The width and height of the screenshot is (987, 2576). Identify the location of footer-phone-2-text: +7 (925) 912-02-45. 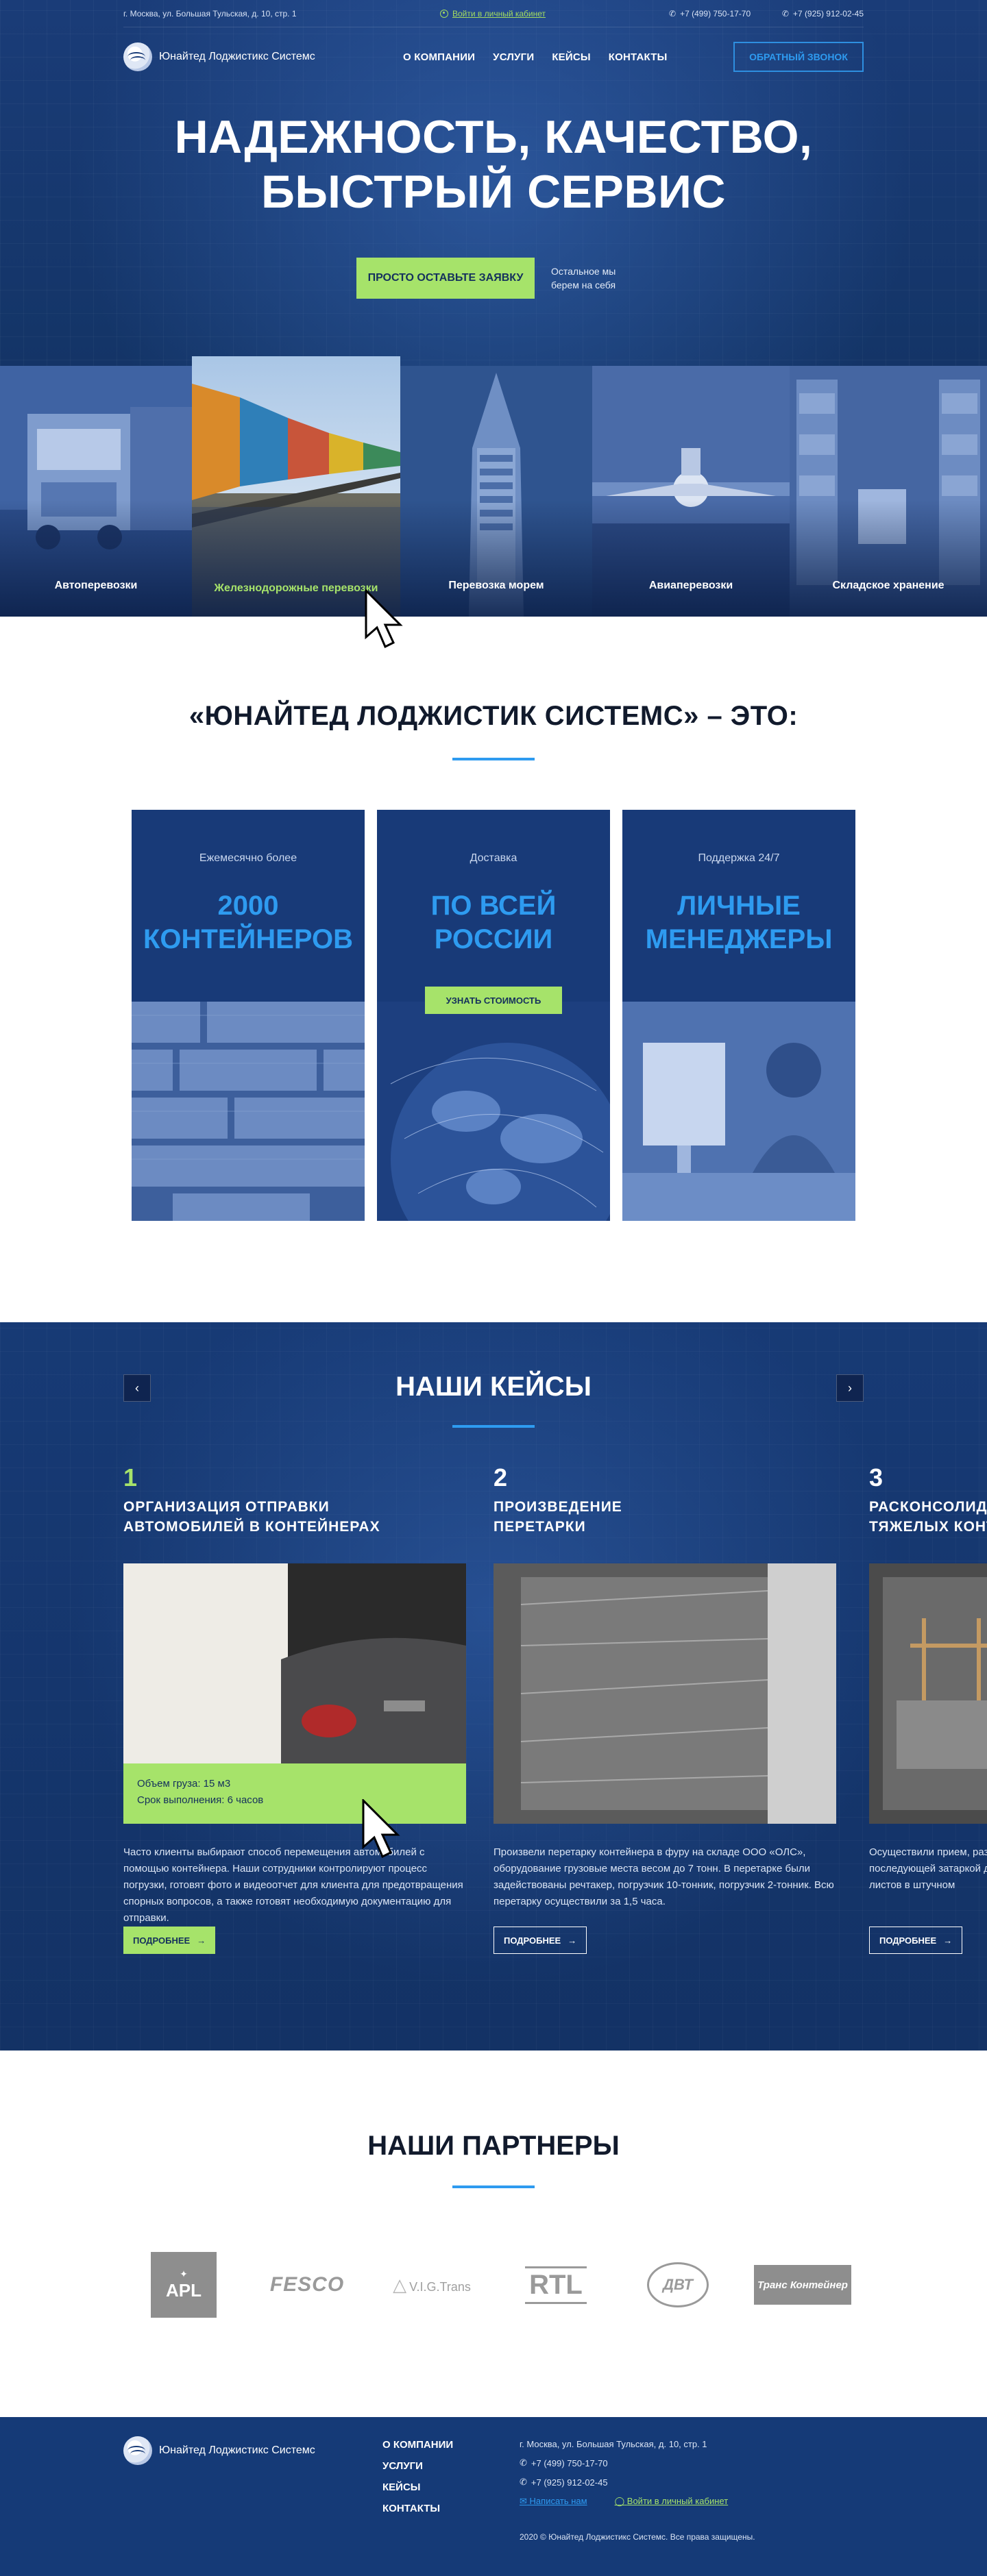
(569, 2482).